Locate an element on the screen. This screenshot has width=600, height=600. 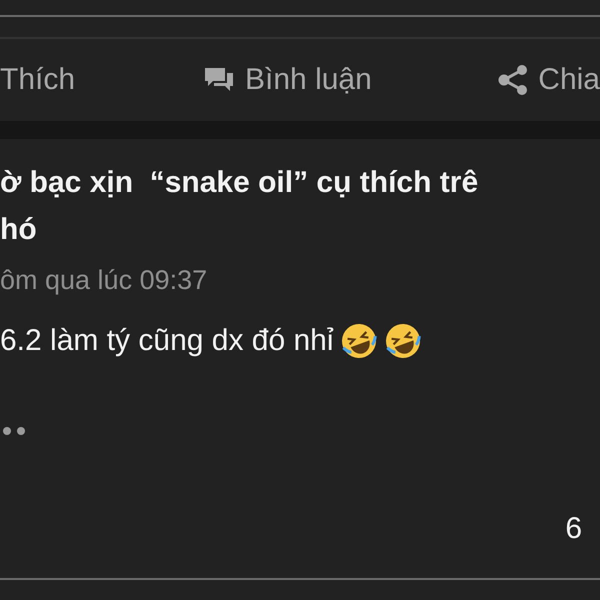
post-title: ờ bạc xịn “snake oil” cụ thích trê is located at coordinates (240, 183).